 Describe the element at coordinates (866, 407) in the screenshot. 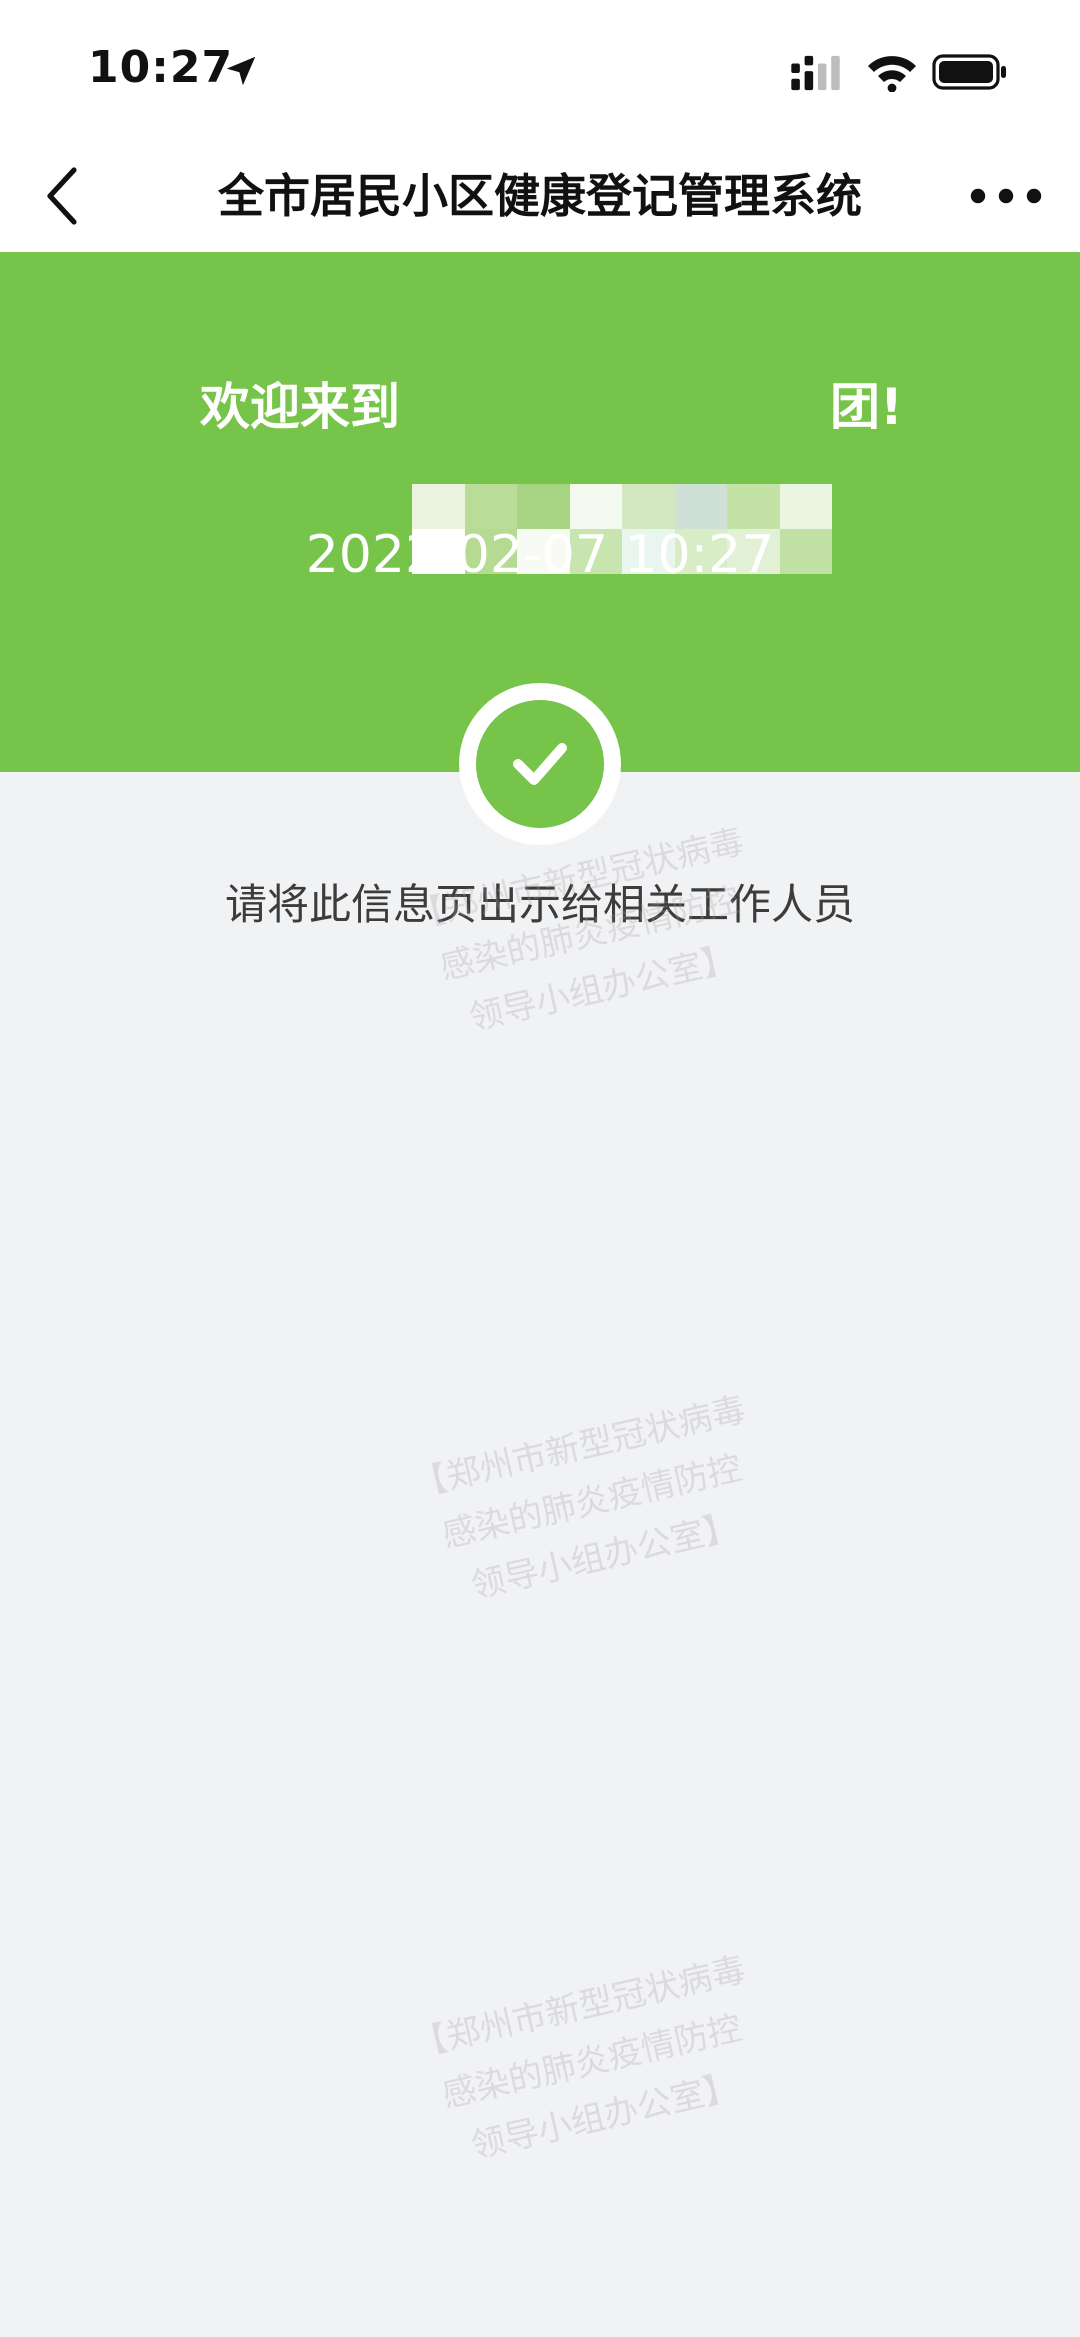

I see `welcome-suffix: 团!` at that location.